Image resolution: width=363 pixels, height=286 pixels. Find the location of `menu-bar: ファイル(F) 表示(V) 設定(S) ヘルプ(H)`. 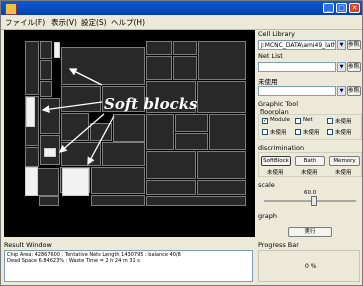

menu-bar: ファイル(F) 表示(V) 設定(S) ヘルプ(H) is located at coordinates (181, 22).